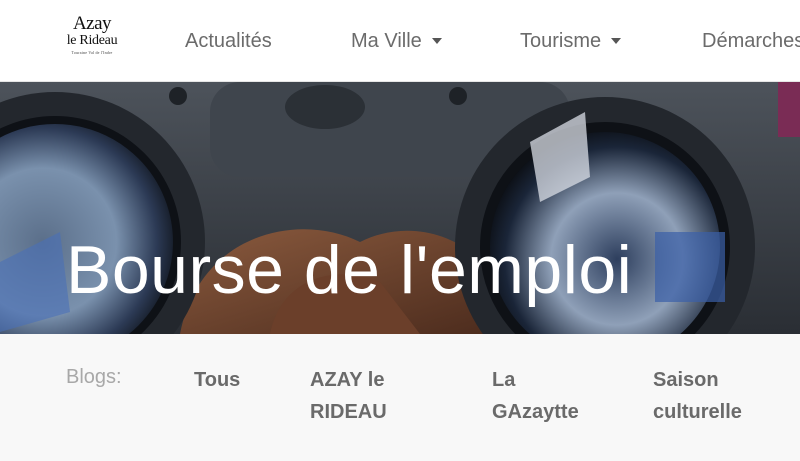  What do you see at coordinates (561, 40) in the screenshot?
I see `nav-item-label: Tourisme` at bounding box center [561, 40].